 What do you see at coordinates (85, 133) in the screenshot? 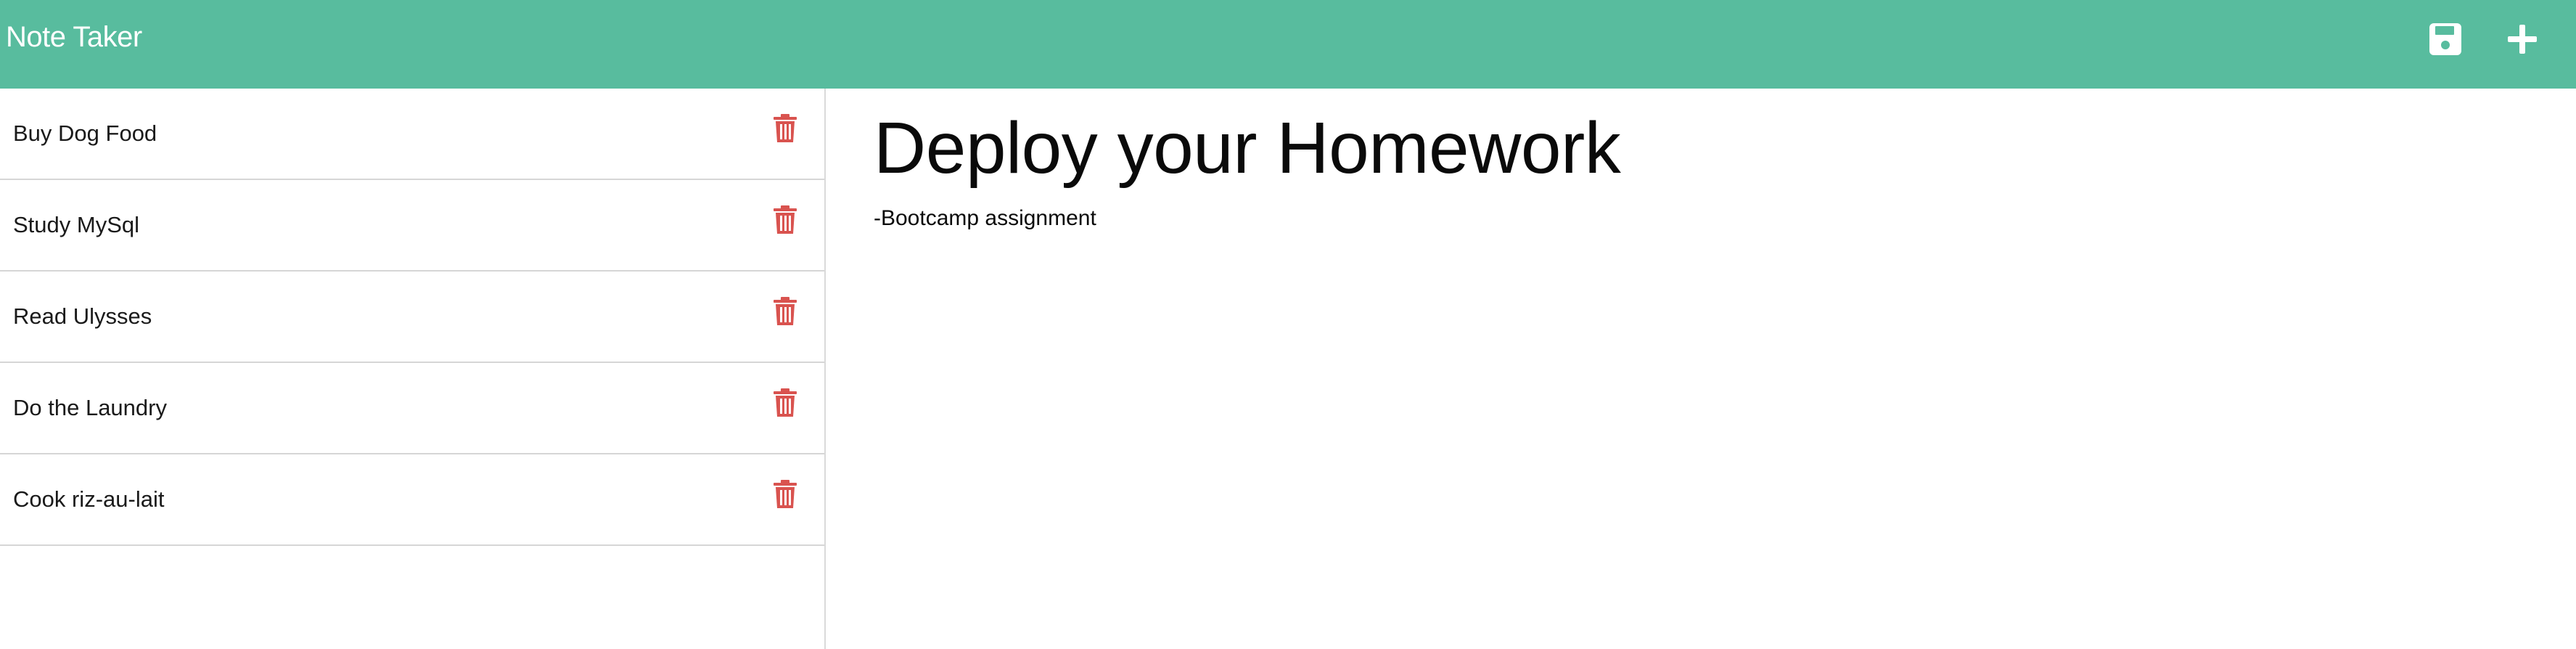
I see `note-title: Buy Dog Food` at bounding box center [85, 133].